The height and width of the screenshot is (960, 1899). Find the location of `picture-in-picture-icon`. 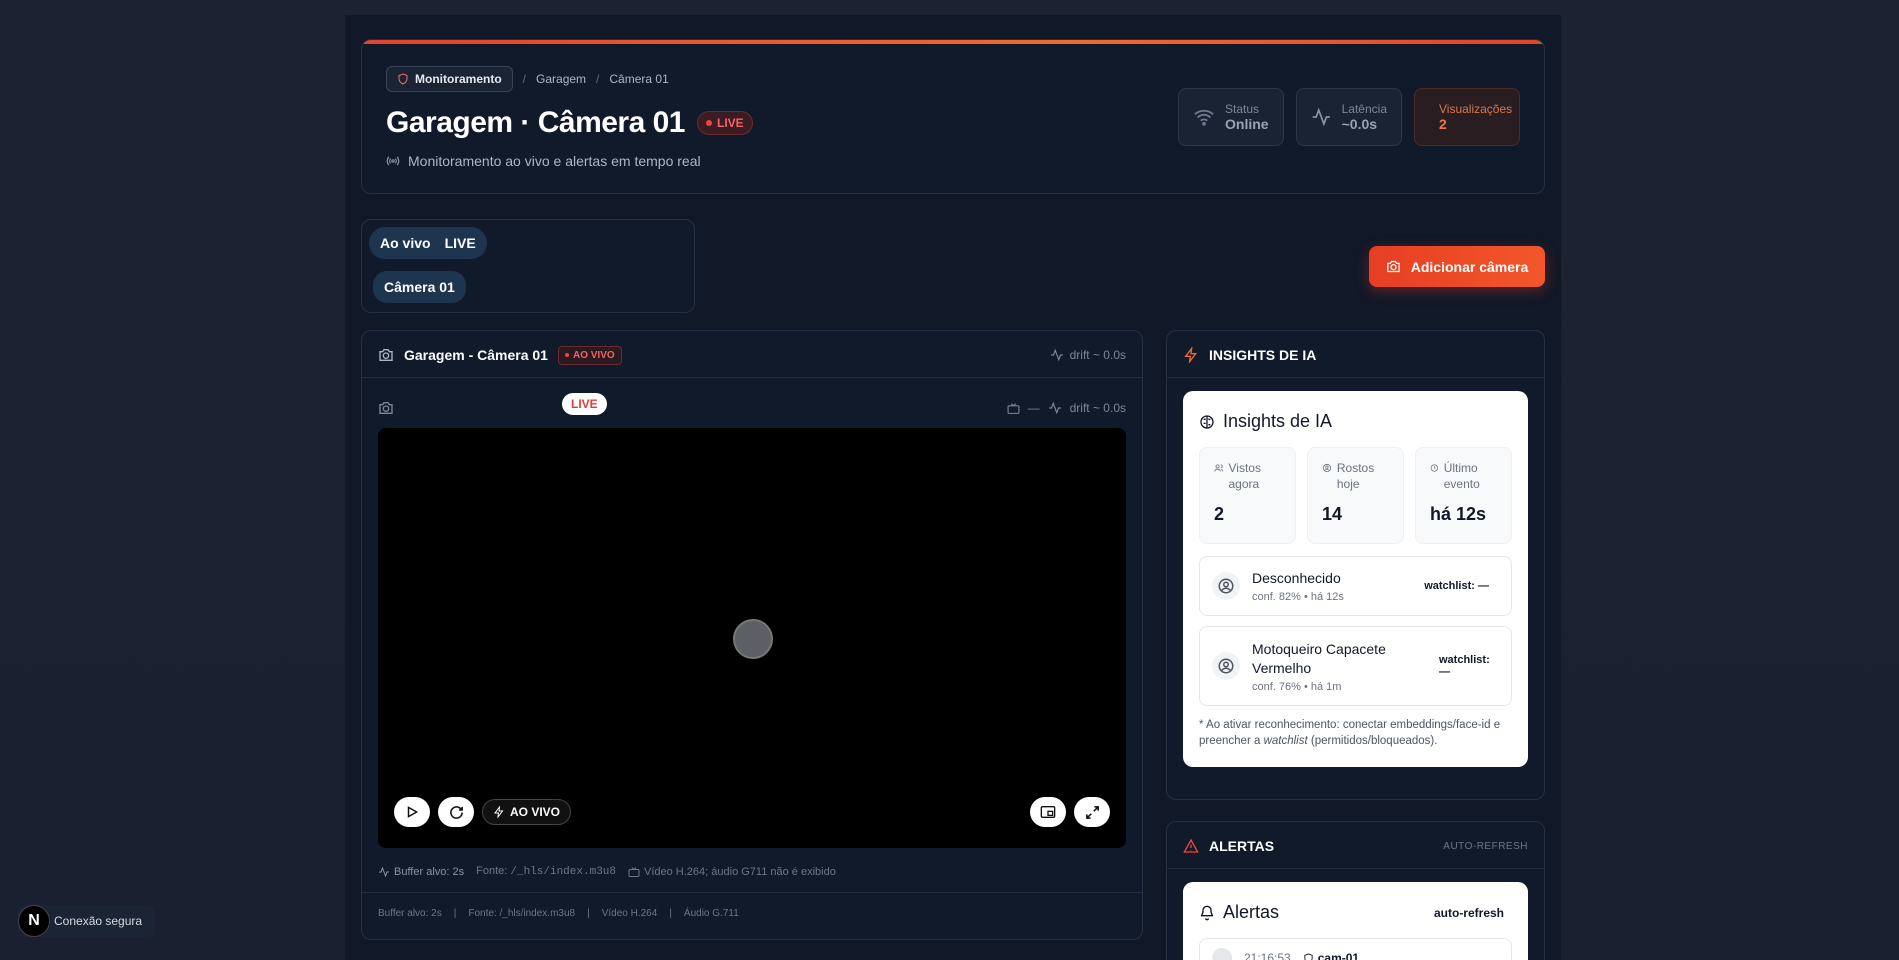

picture-in-picture-icon is located at coordinates (1048, 812).